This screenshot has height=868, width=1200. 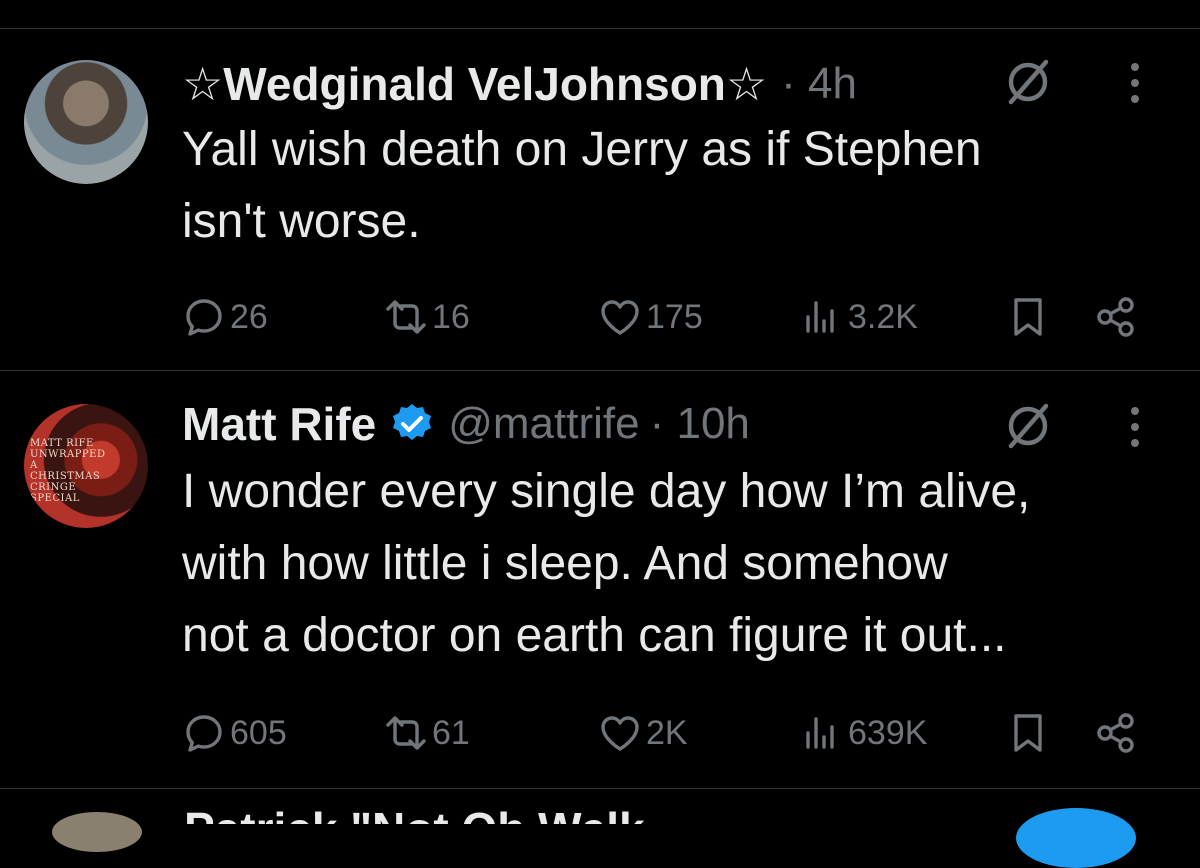 What do you see at coordinates (643, 733) in the screenshot?
I see `like-button: 2K` at bounding box center [643, 733].